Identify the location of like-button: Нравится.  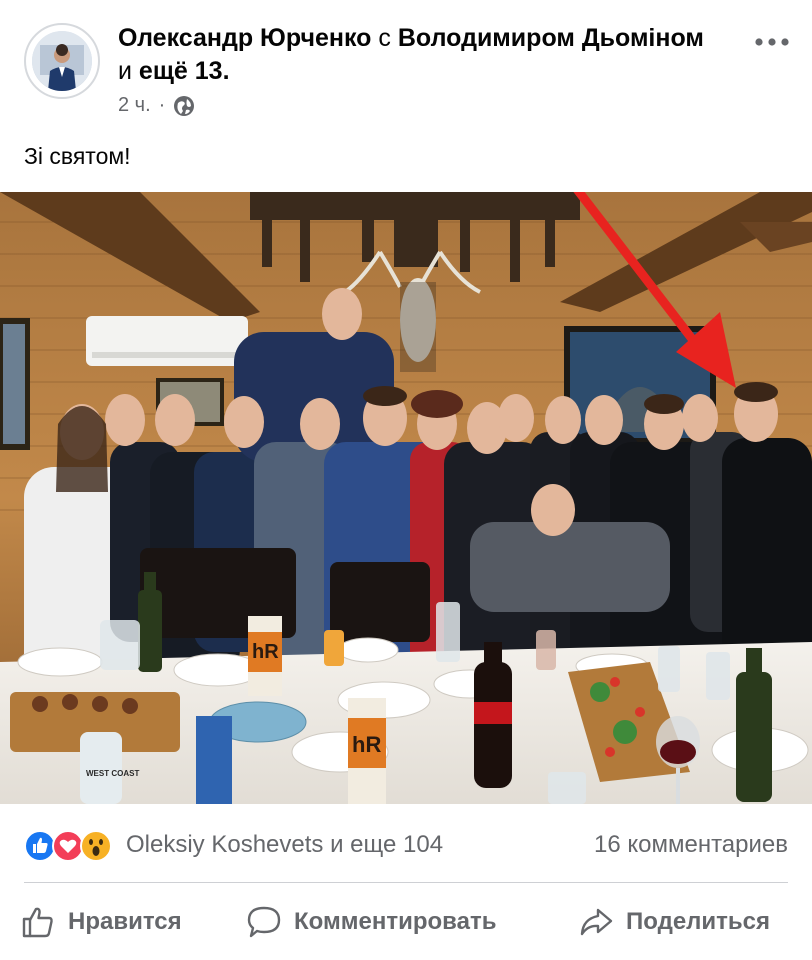
(101, 922).